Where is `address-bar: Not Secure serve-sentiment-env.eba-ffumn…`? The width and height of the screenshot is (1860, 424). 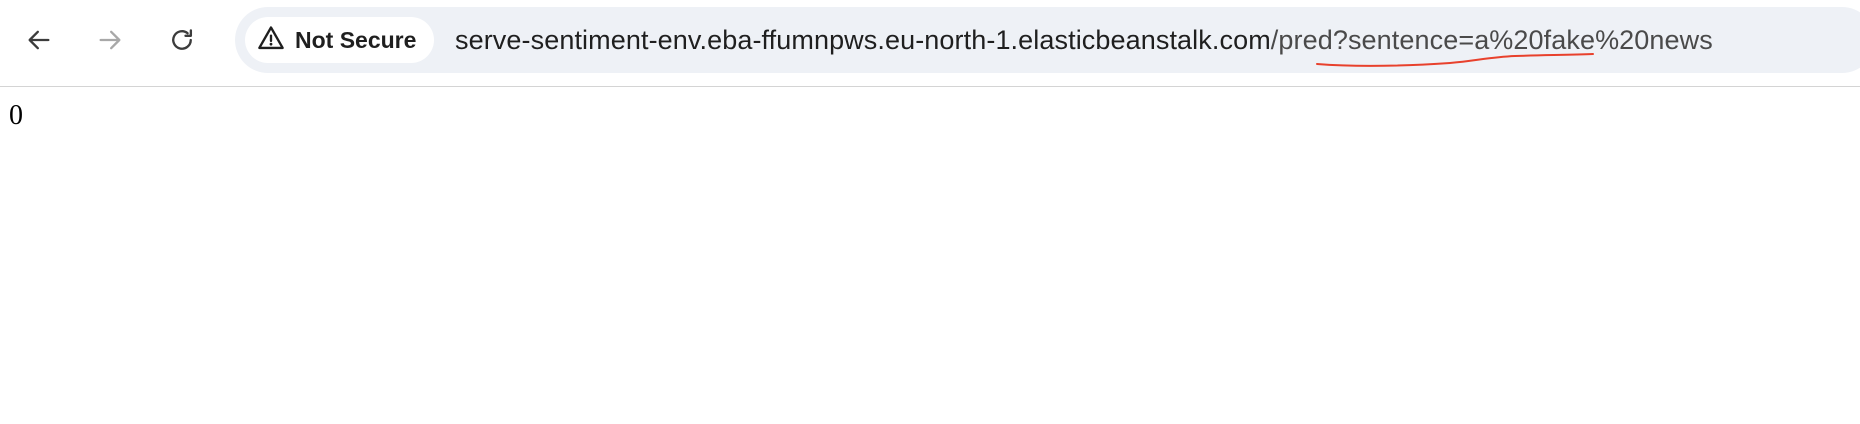 address-bar: Not Secure serve-sentiment-env.eba-ffumn… is located at coordinates (1047, 40).